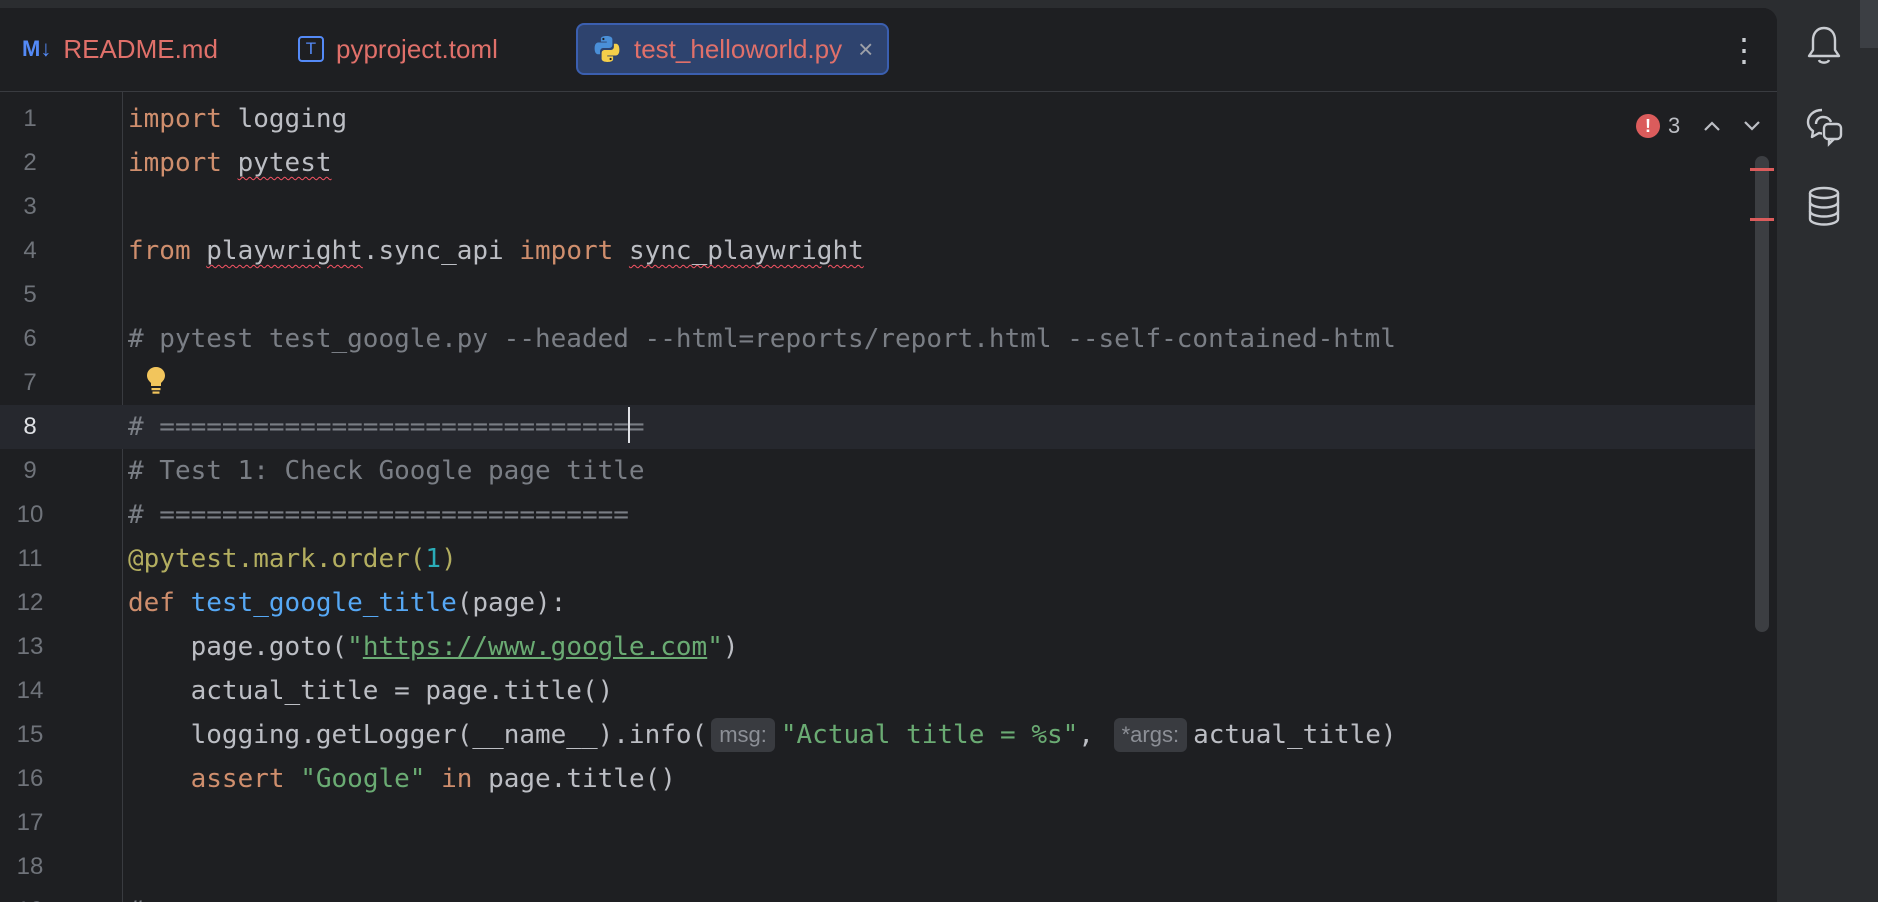  What do you see at coordinates (939, 4) in the screenshot?
I see `window-top-strip` at bounding box center [939, 4].